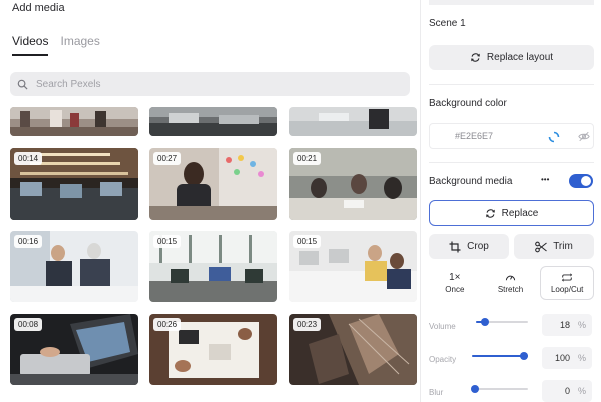 The width and height of the screenshot is (601, 402). What do you see at coordinates (79, 45) in the screenshot?
I see `tab-images: Images` at bounding box center [79, 45].